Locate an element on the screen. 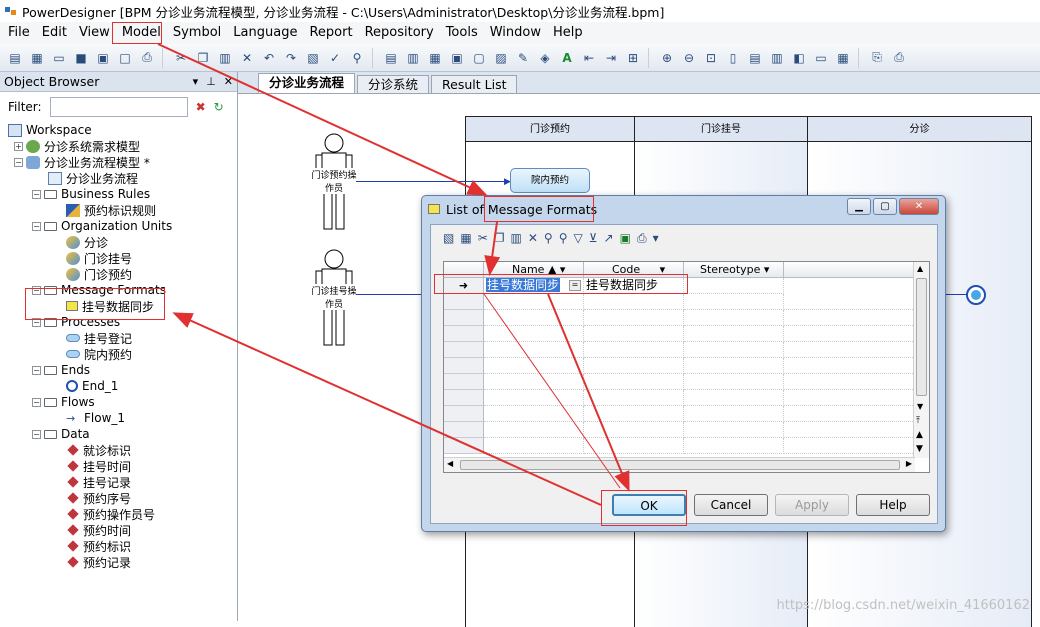 Image resolution: width=1040 pixels, height=627 pixels. select-icon: ◧ is located at coordinates (799, 58).